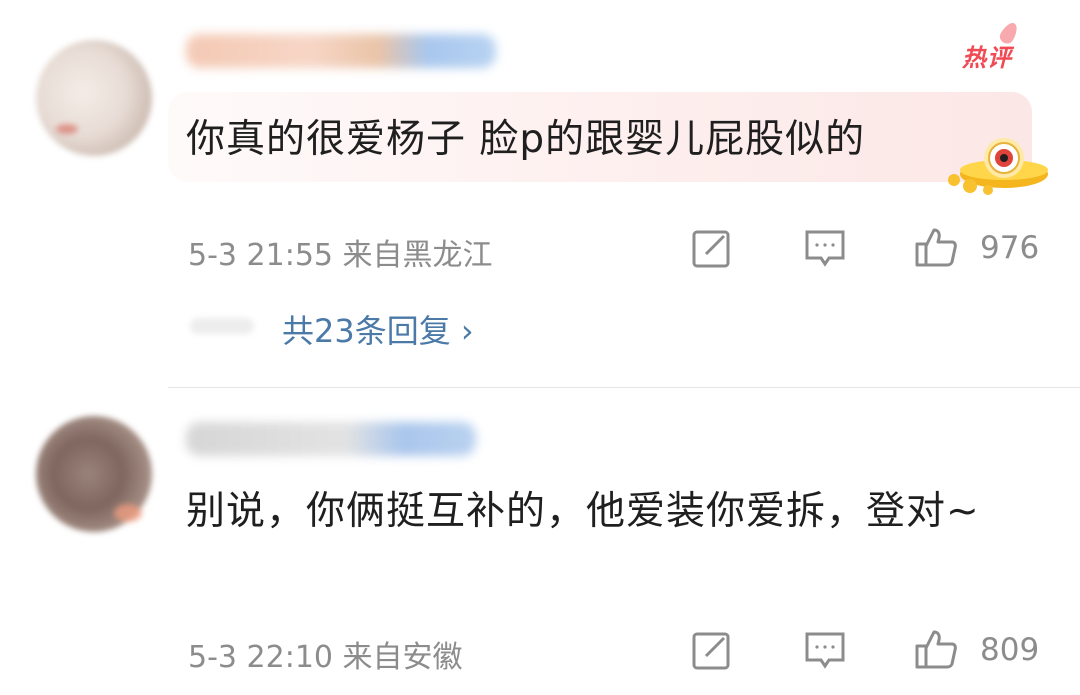 The width and height of the screenshot is (1080, 695). Describe the element at coordinates (583, 511) in the screenshot. I see `comment-text: 别说，你俩挺互补的，他爱装你爱拆，登对~` at that location.